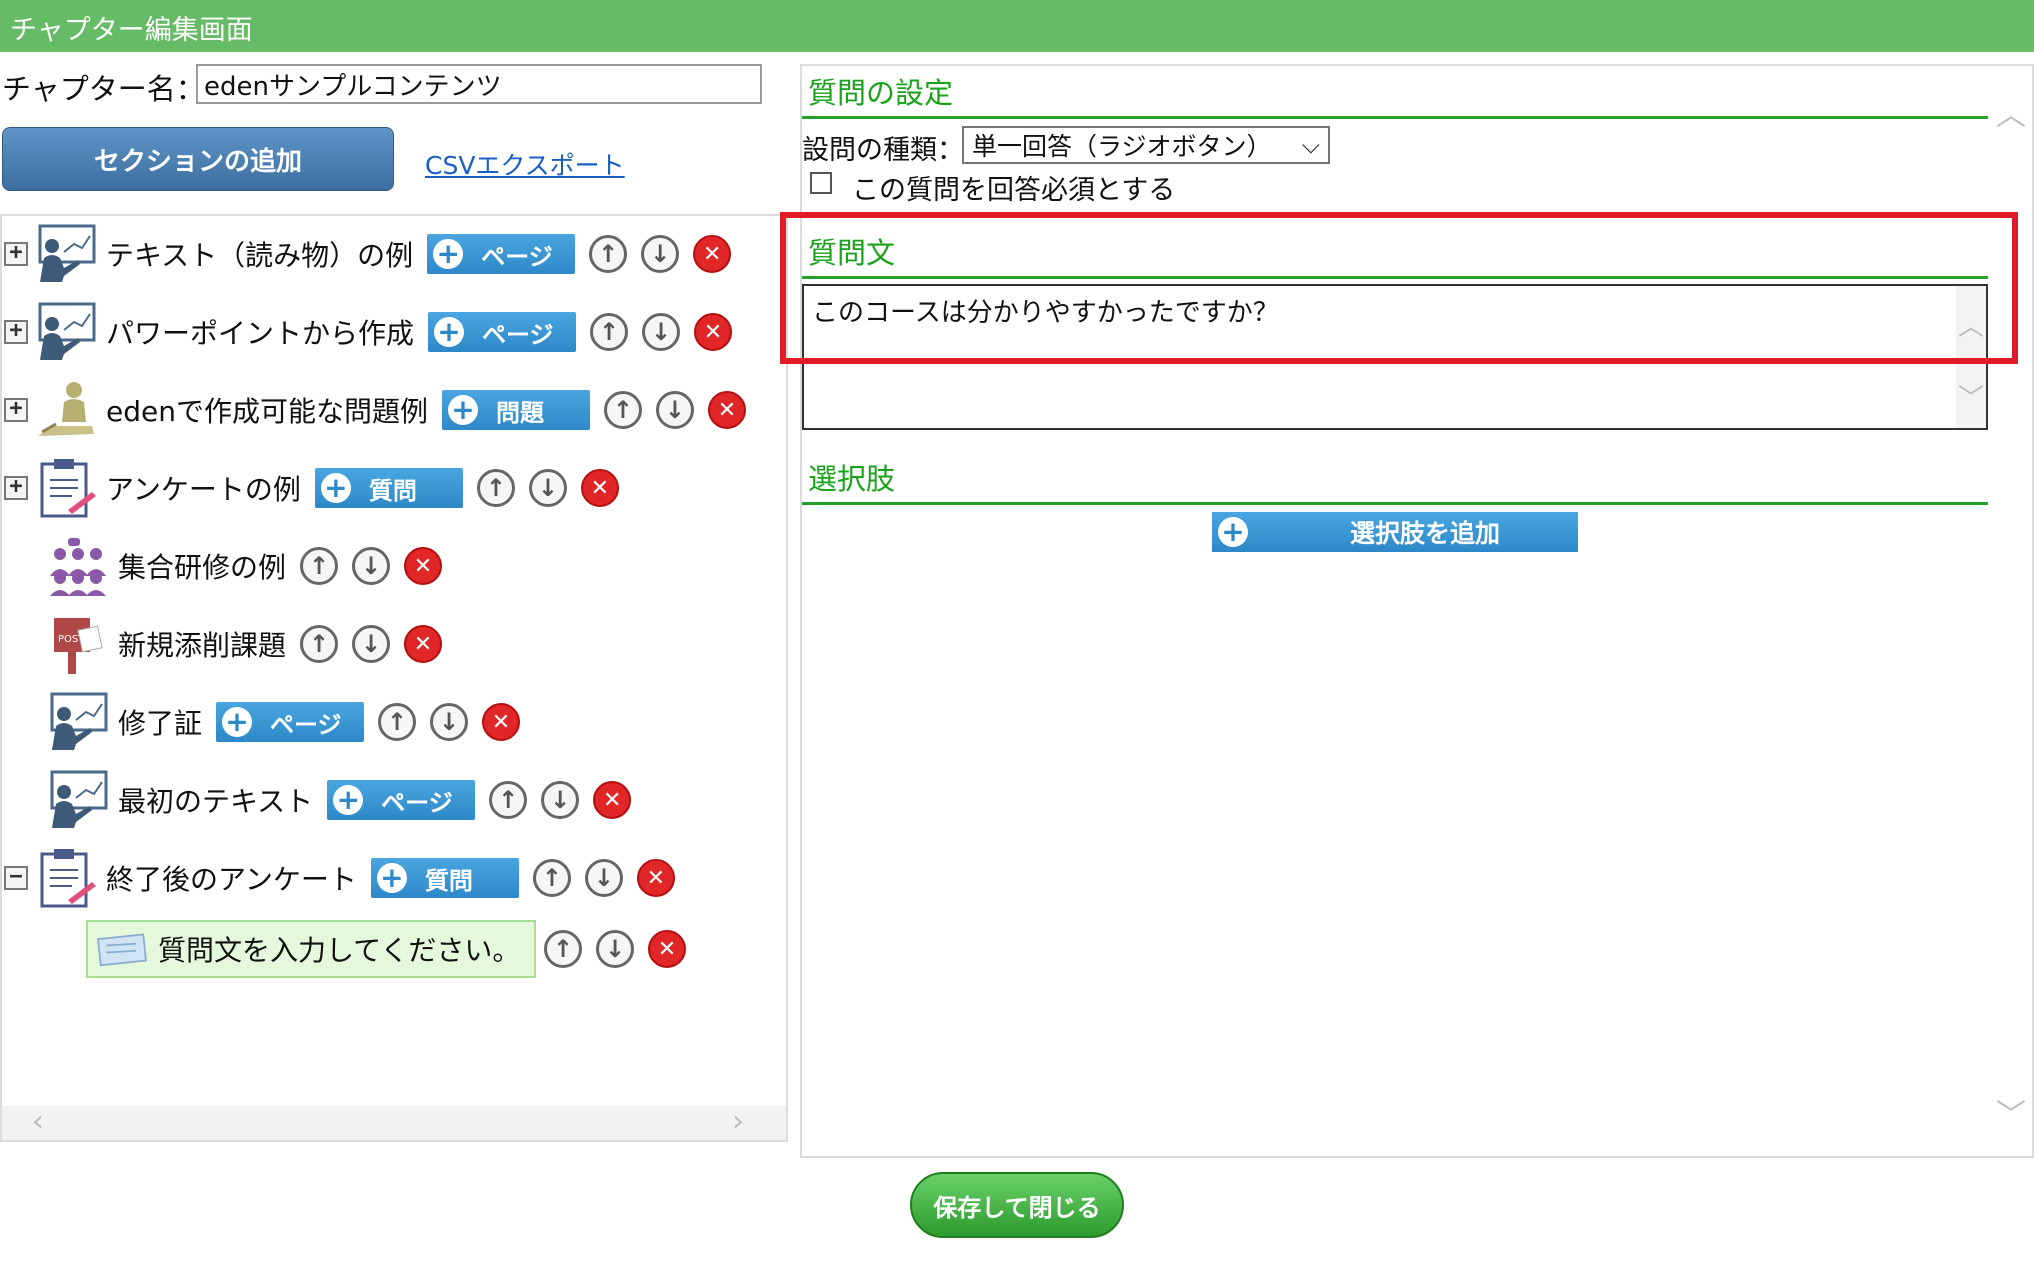 The image size is (2034, 1280). I want to click on tree-item: 集合研修の例 ↑ ↓ ✕, so click(251, 566).